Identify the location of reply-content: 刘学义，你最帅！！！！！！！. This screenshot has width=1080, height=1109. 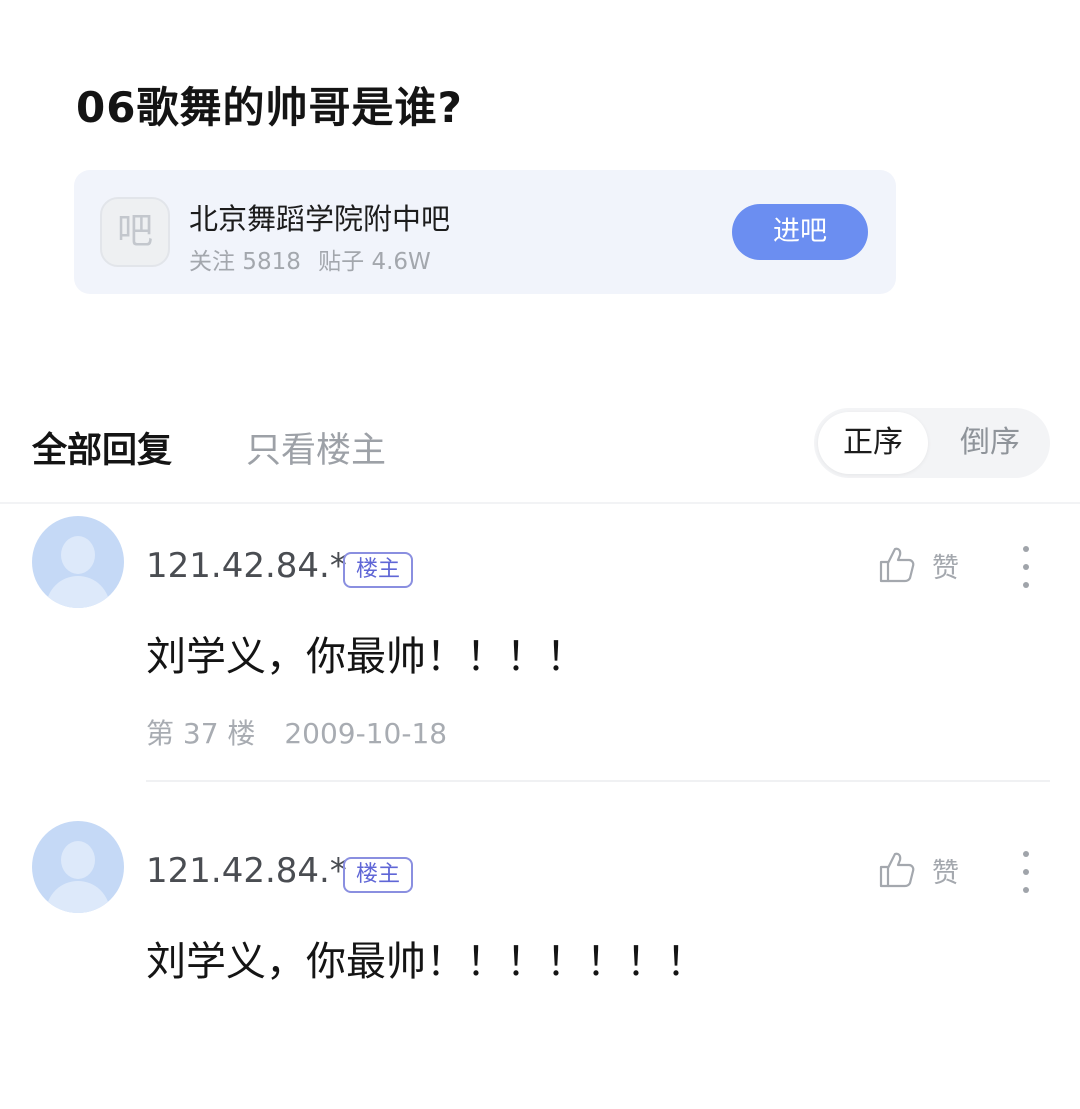
(426, 962).